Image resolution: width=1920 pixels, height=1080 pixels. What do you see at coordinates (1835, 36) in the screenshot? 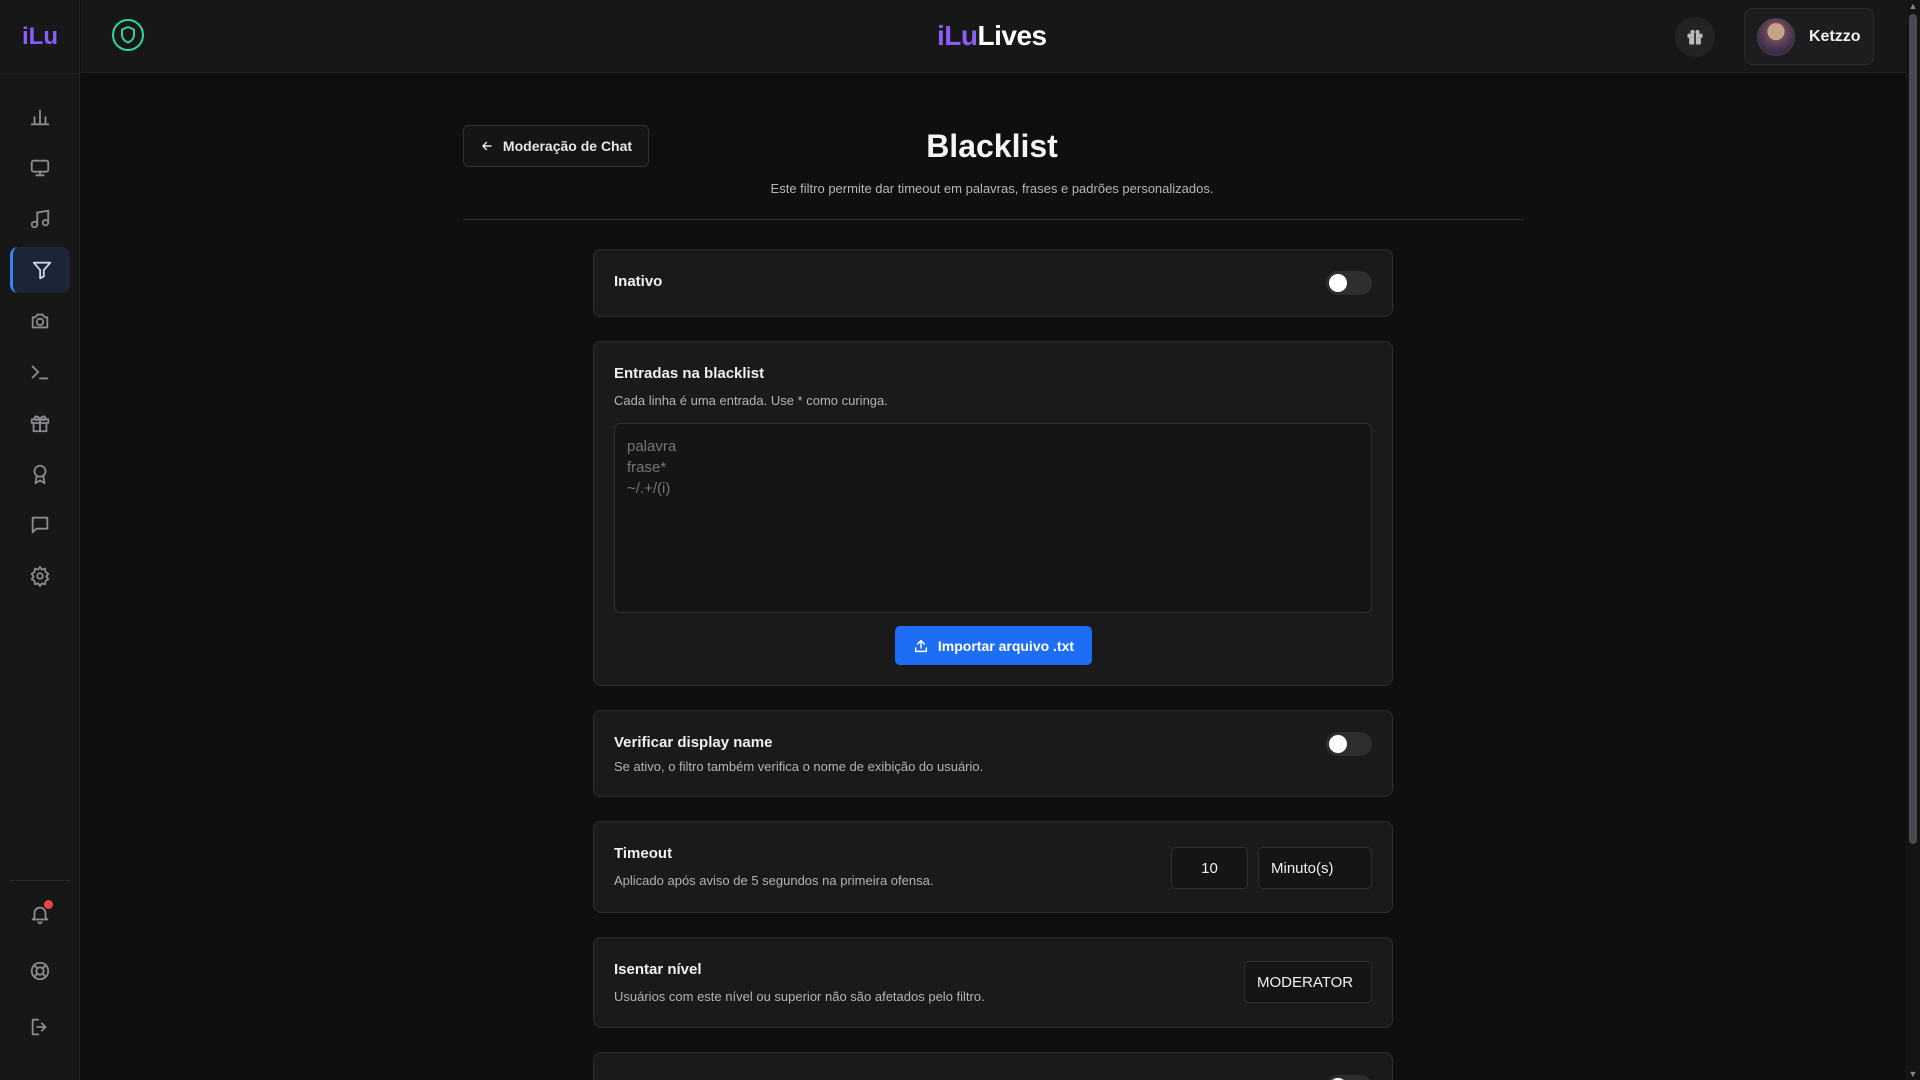
I see `user-name: Ketzzo` at bounding box center [1835, 36].